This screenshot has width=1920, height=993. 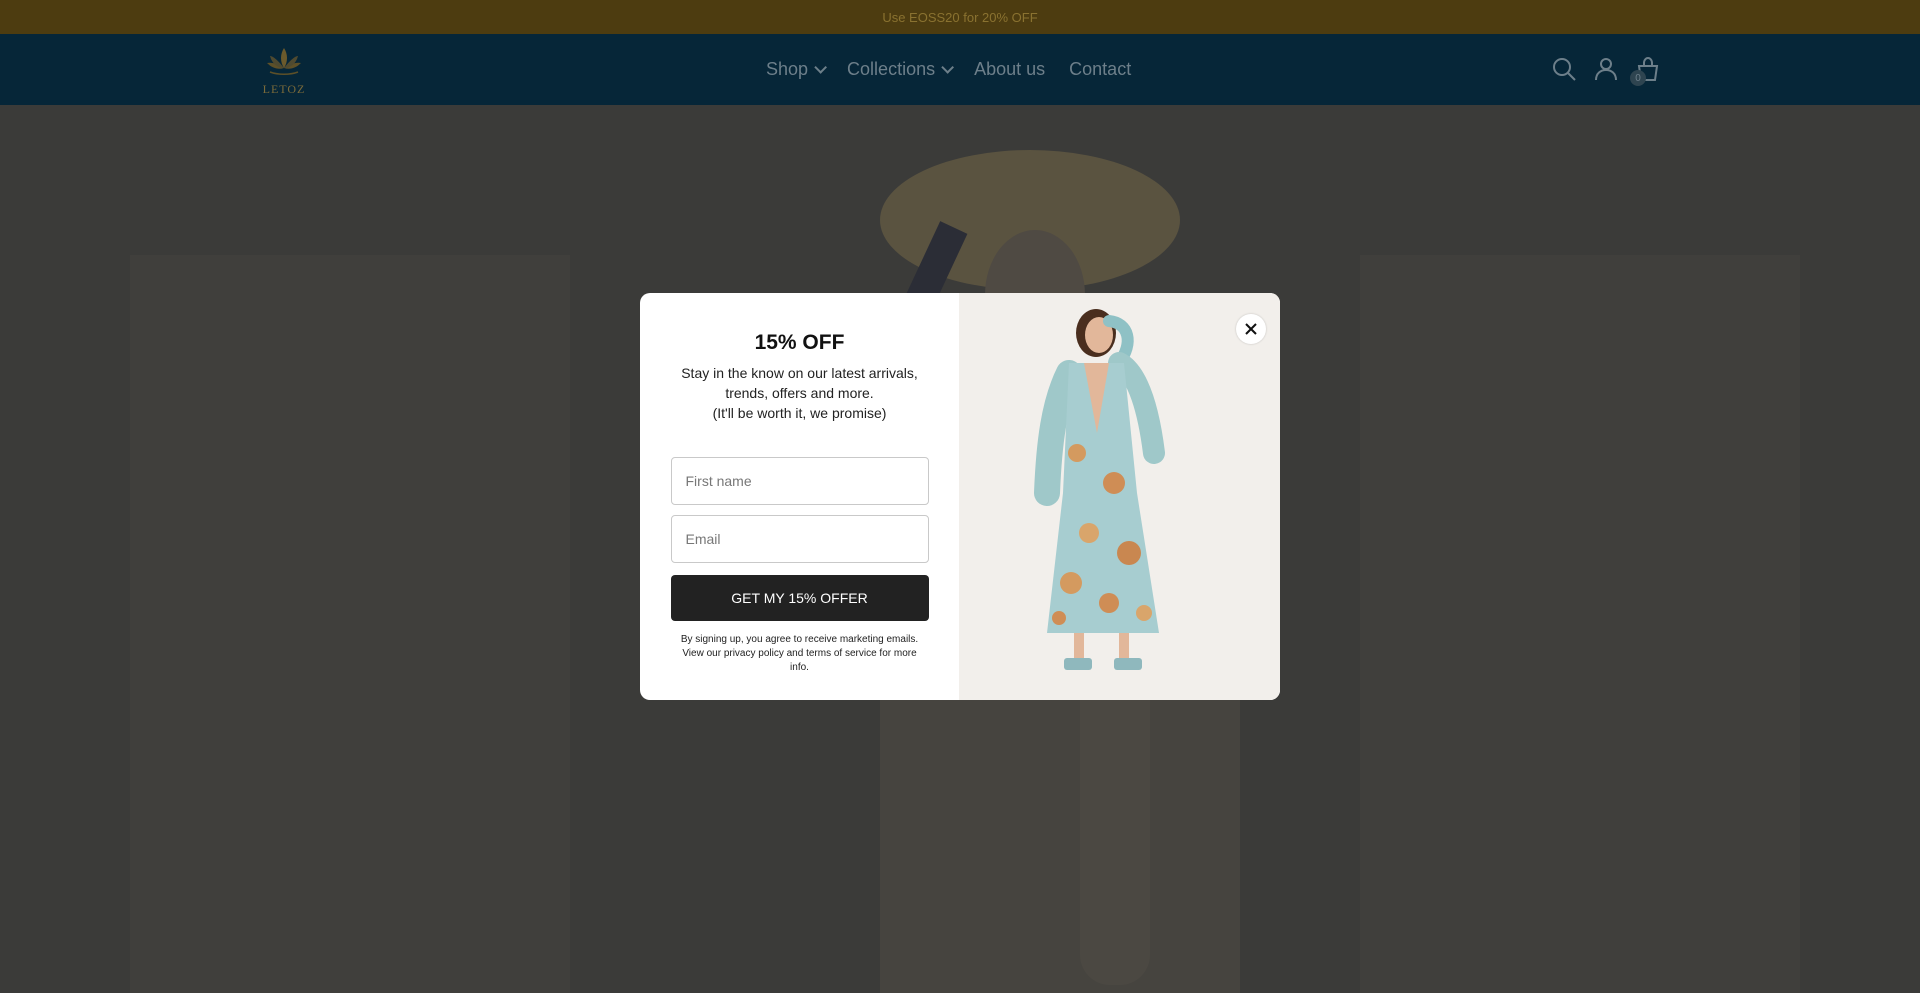 I want to click on model-dress-image, so click(x=1119, y=496).